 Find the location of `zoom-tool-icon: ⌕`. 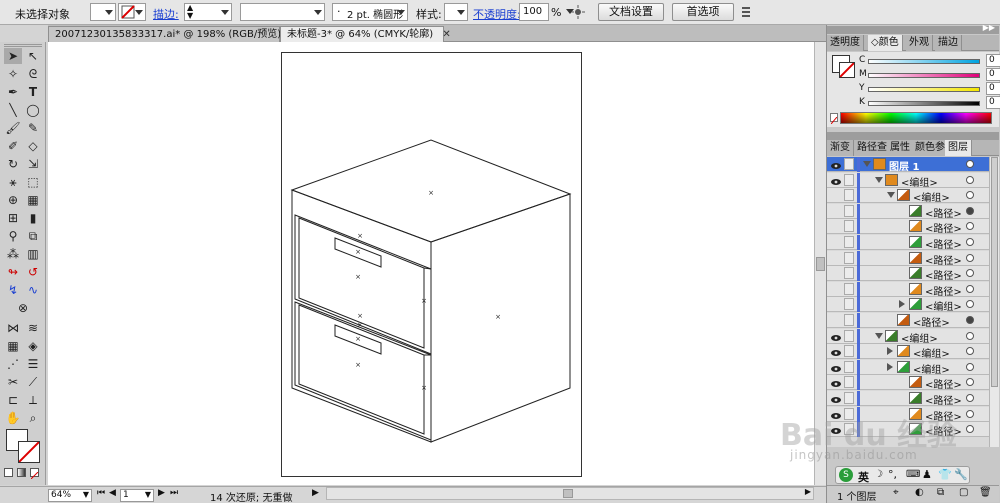

zoom-tool-icon: ⌕ is located at coordinates (33, 418).